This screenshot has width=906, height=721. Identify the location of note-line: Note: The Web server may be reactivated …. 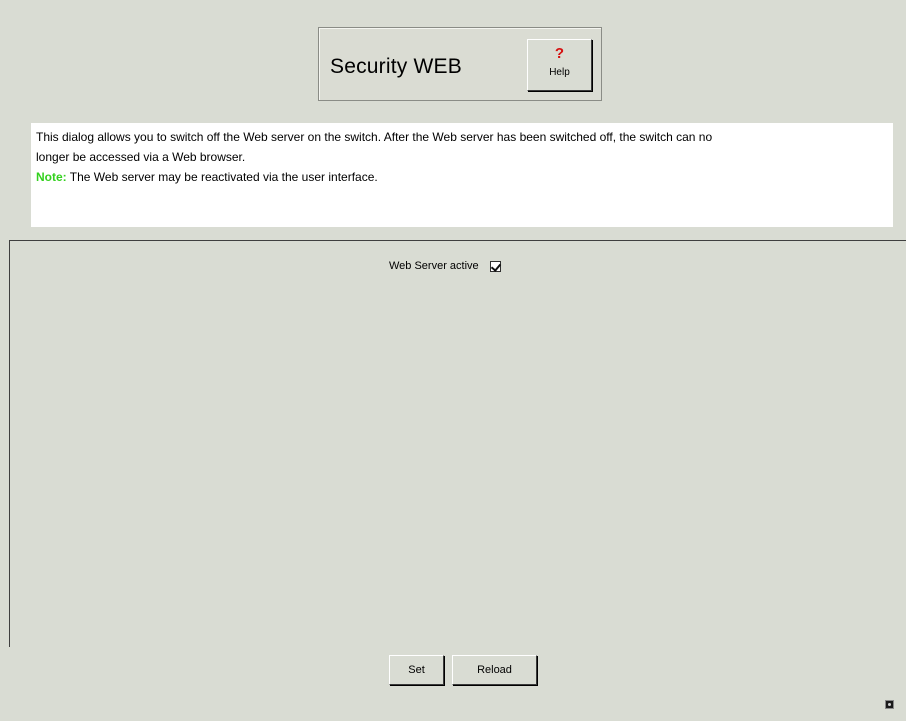
(462, 177).